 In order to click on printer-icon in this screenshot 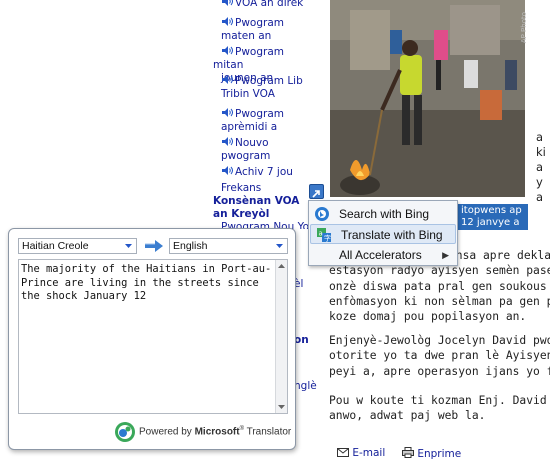, I will do `click(408, 452)`.